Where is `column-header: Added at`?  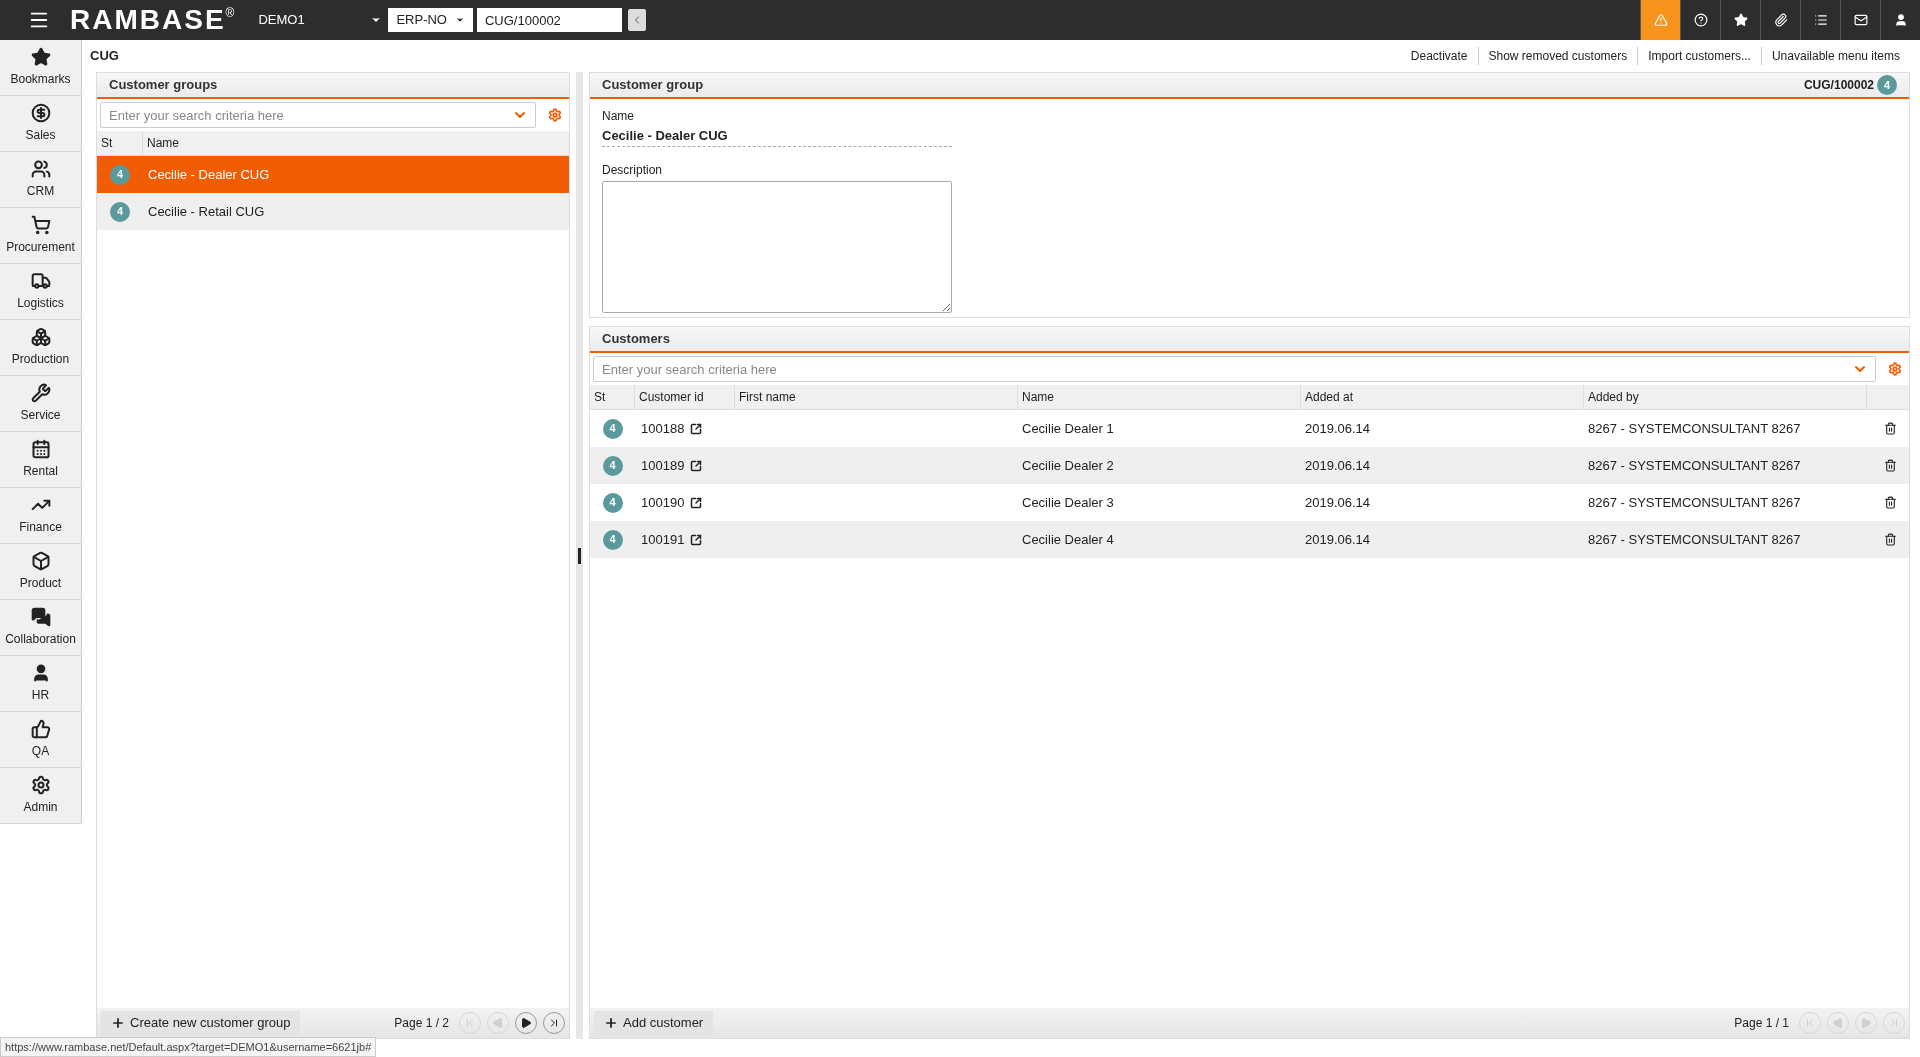
column-header: Added at is located at coordinates (1442, 397).